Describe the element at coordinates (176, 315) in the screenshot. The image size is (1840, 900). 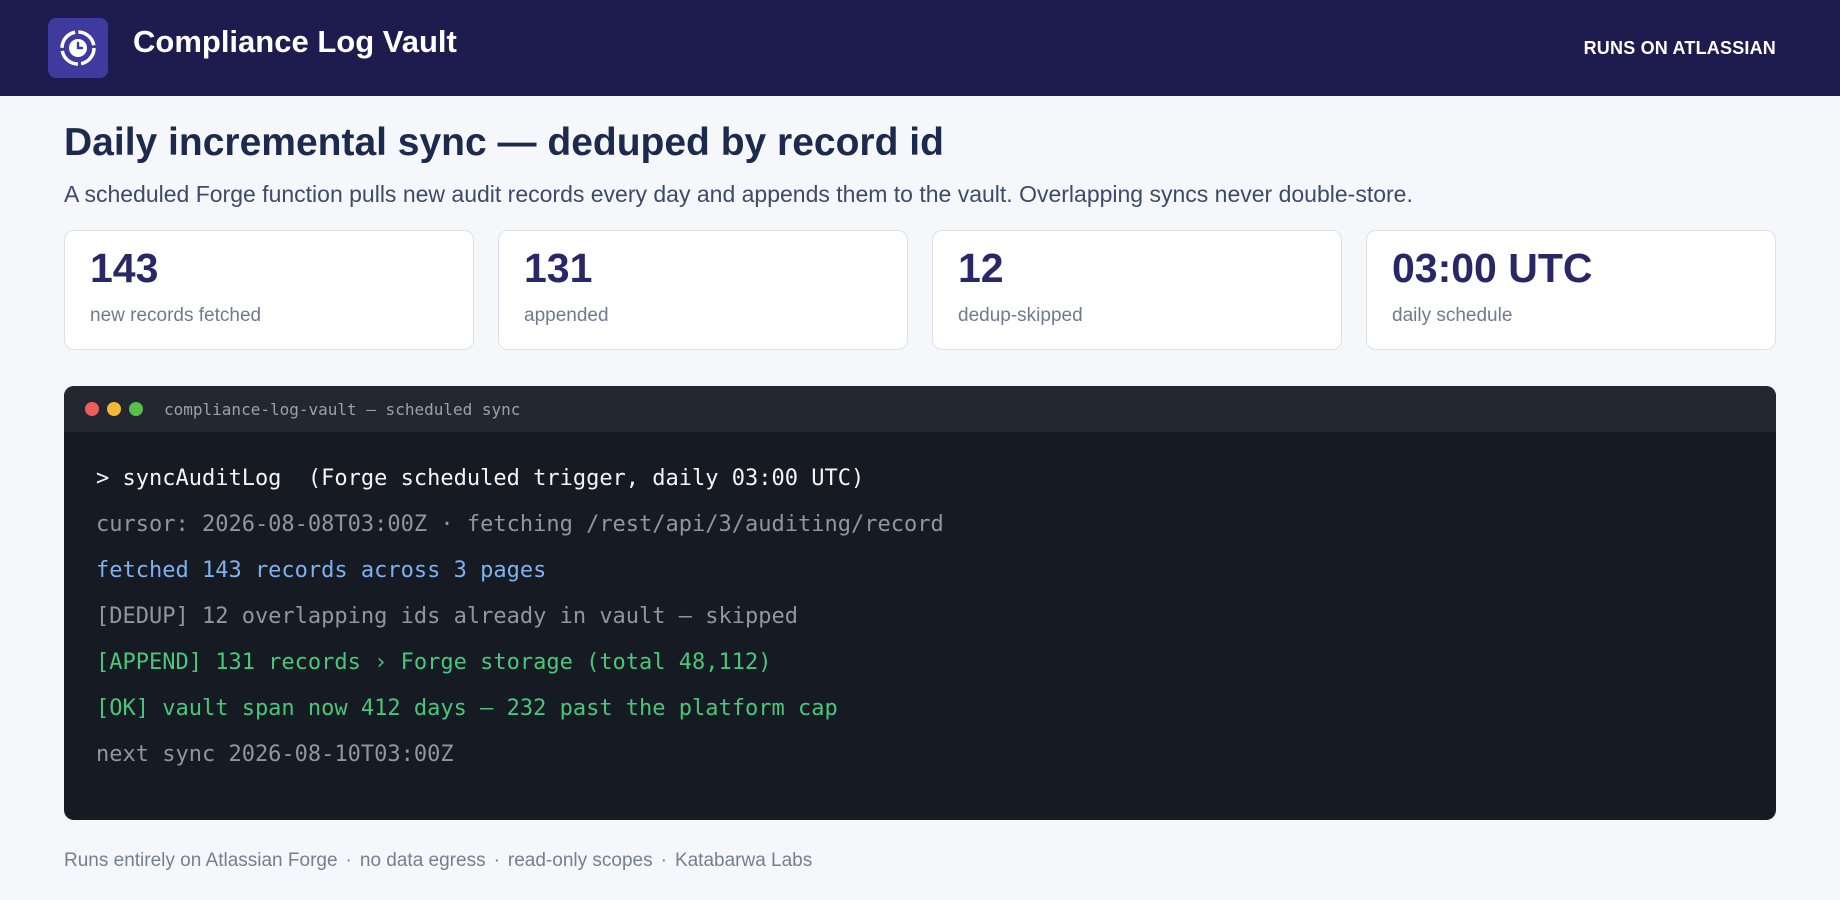
I see `stat-label: new records fetched` at that location.